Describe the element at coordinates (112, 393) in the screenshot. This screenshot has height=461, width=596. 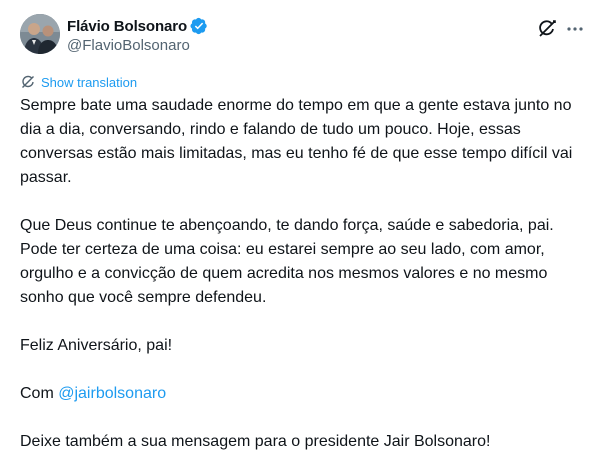
I see `mention-link: @jairbolsonaro` at that location.